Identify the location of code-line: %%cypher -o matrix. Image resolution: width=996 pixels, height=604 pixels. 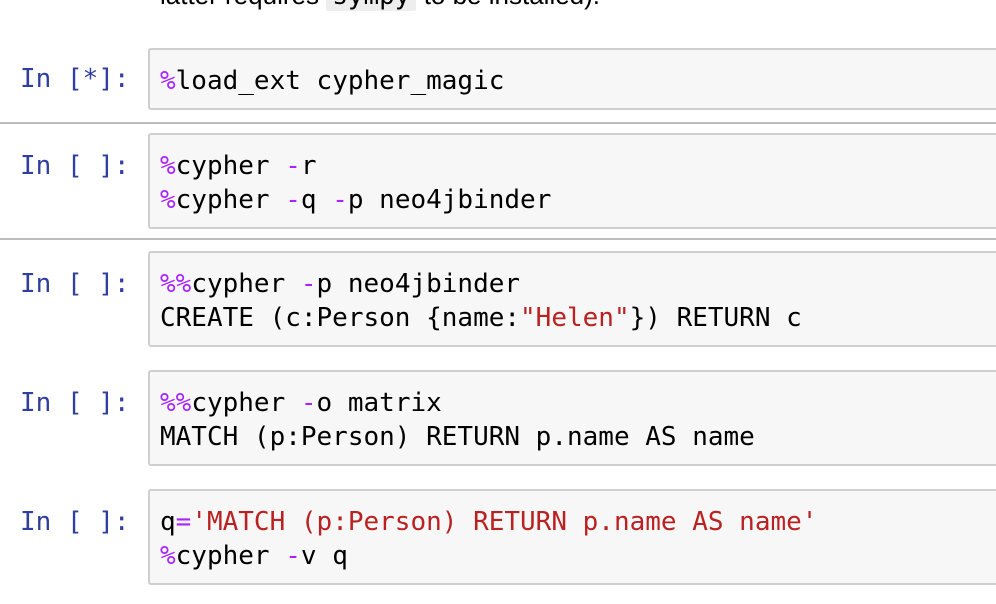
(301, 403).